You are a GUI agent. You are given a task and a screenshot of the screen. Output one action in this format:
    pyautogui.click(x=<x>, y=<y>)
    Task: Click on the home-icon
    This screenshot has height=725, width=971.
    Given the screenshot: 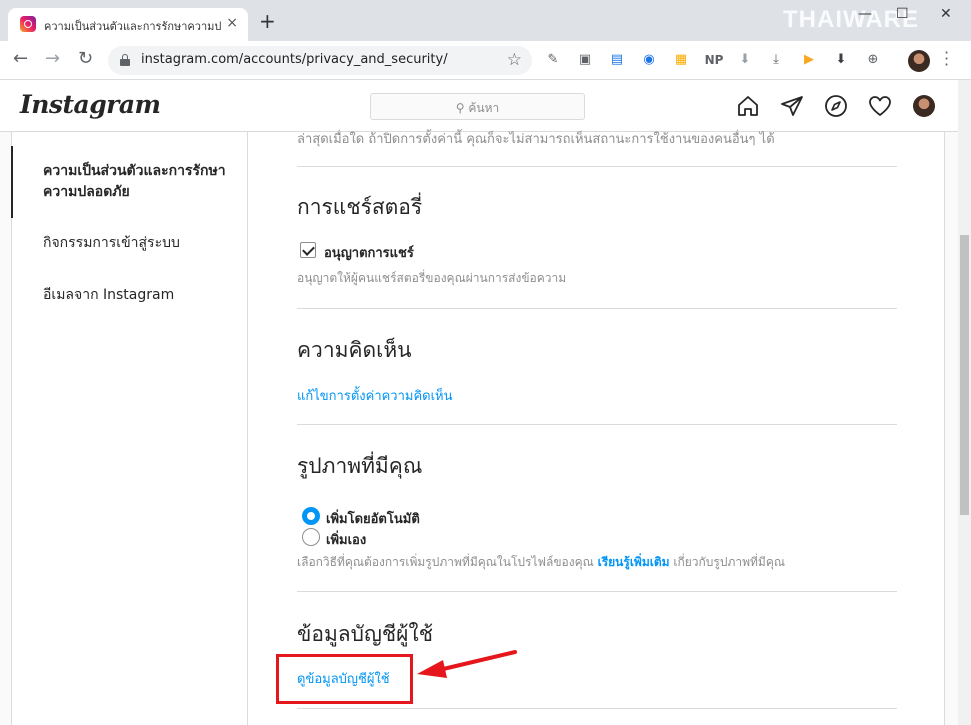 What is the action you would take?
    pyautogui.click(x=748, y=106)
    